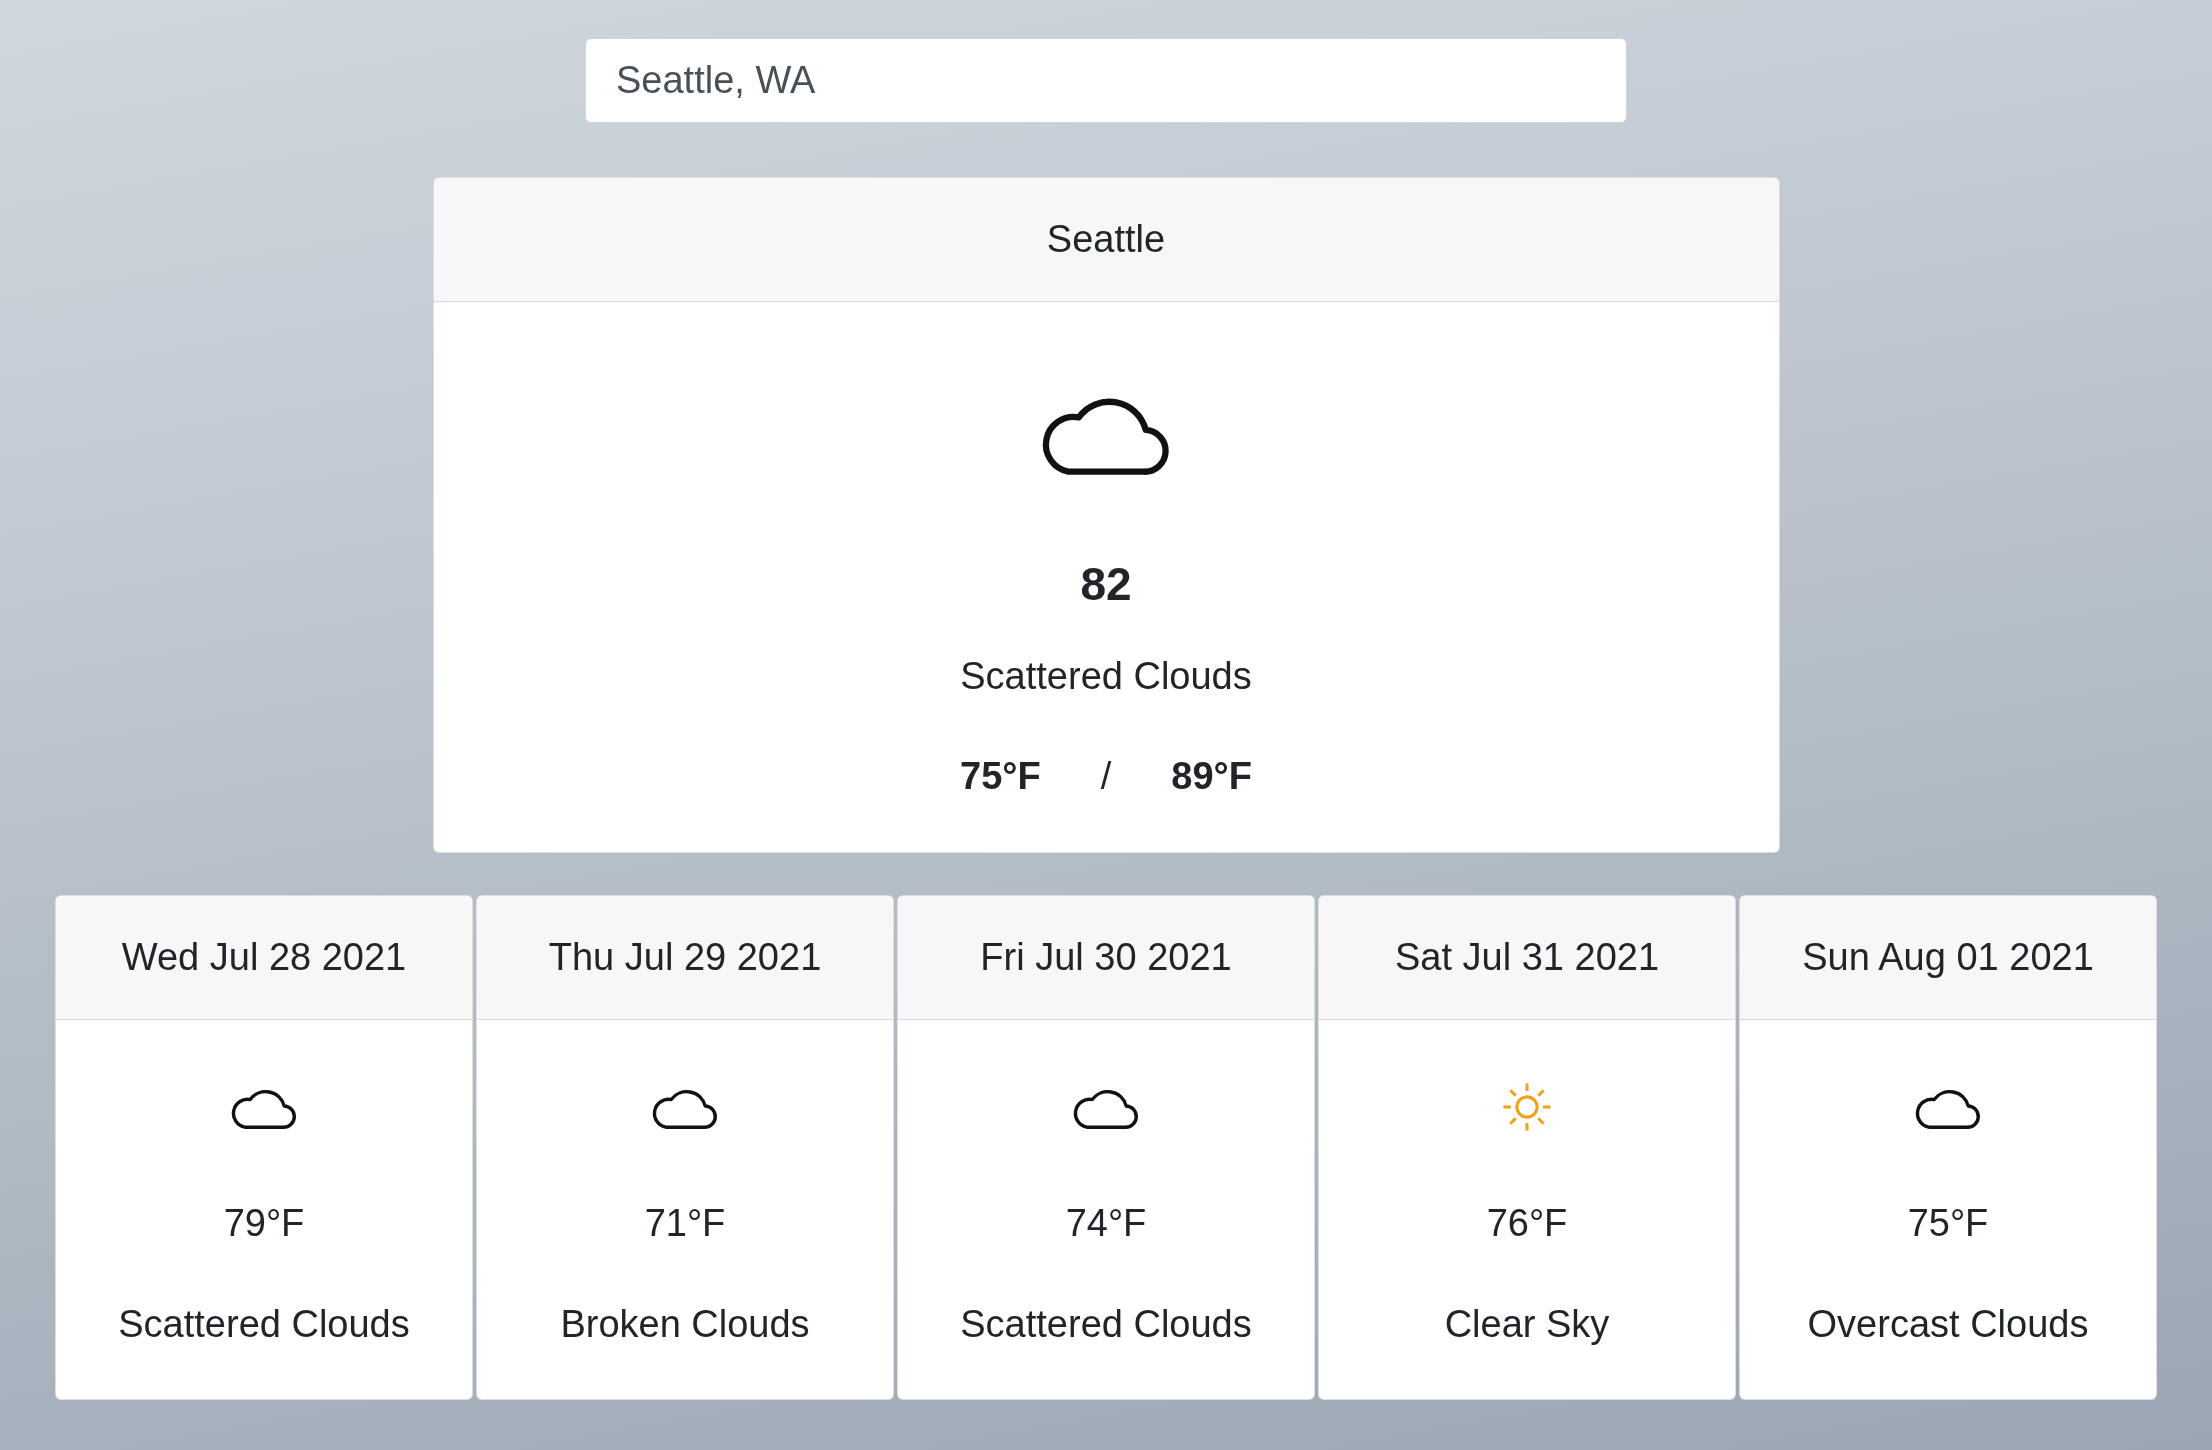  Describe the element at coordinates (1000, 776) in the screenshot. I see `low-temperature: 75°F` at that location.